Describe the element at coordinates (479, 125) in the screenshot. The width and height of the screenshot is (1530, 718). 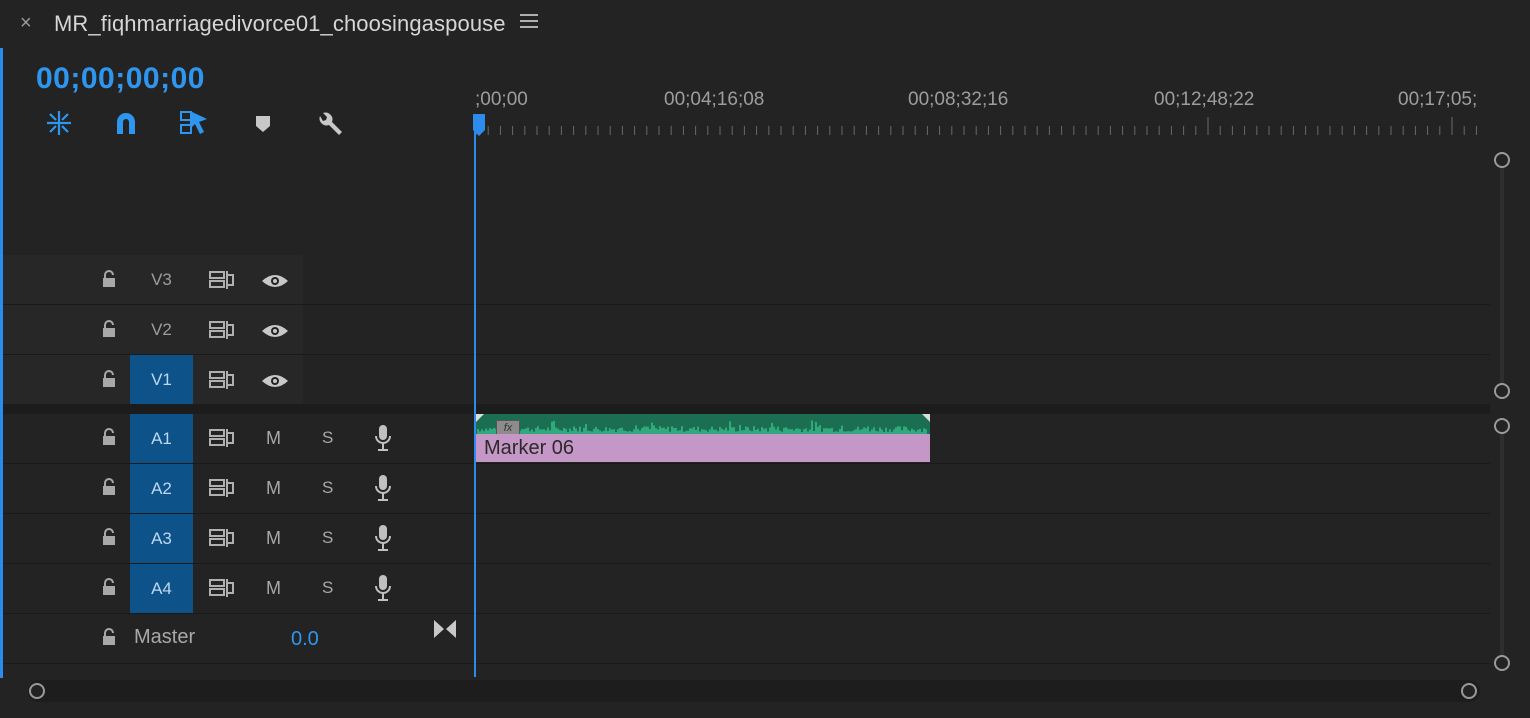
I see `playhead-handle-icon` at that location.